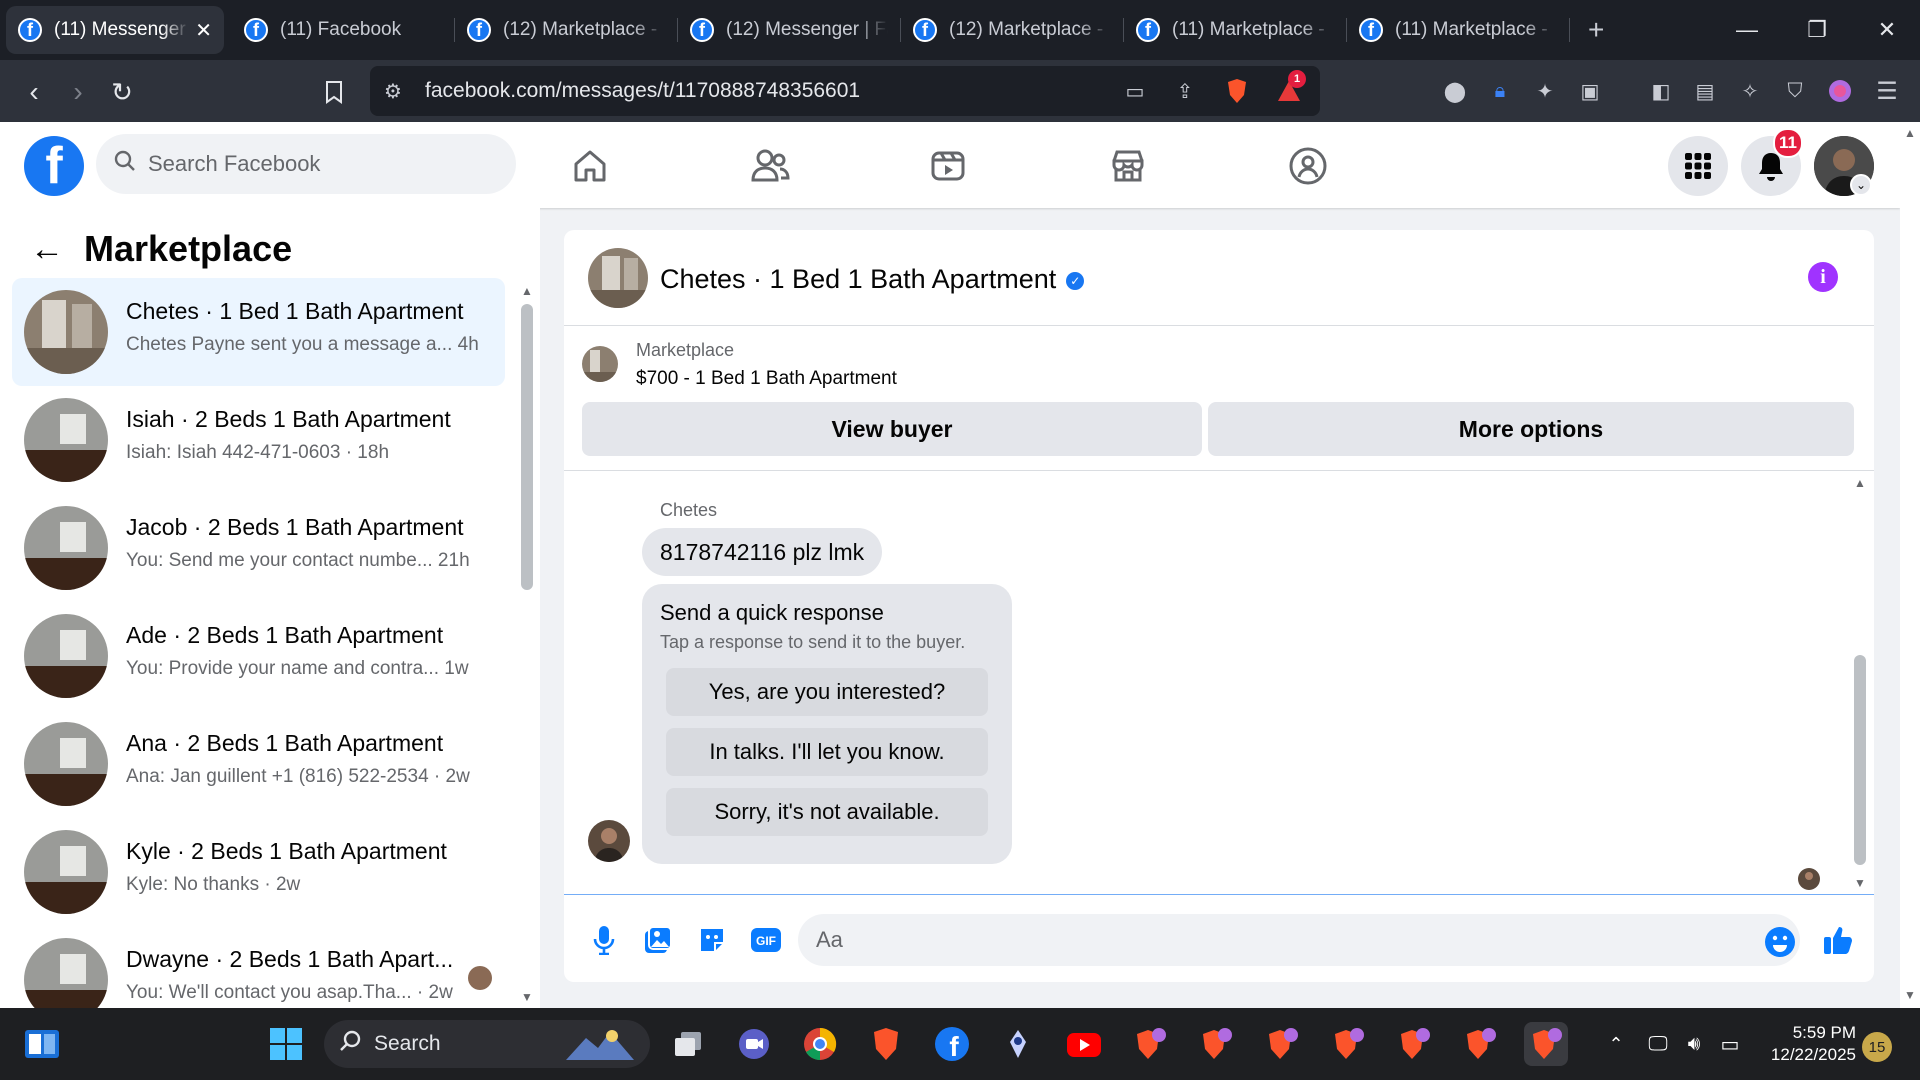 This screenshot has width=1920, height=1080. What do you see at coordinates (1698, 166) in the screenshot?
I see `menu-grid-icon` at bounding box center [1698, 166].